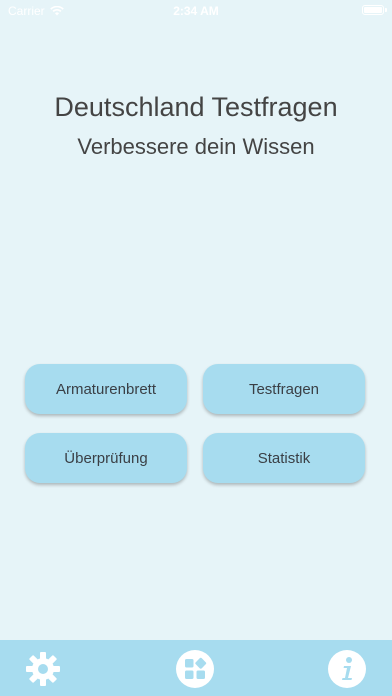  I want to click on gear-icon, so click(43, 669).